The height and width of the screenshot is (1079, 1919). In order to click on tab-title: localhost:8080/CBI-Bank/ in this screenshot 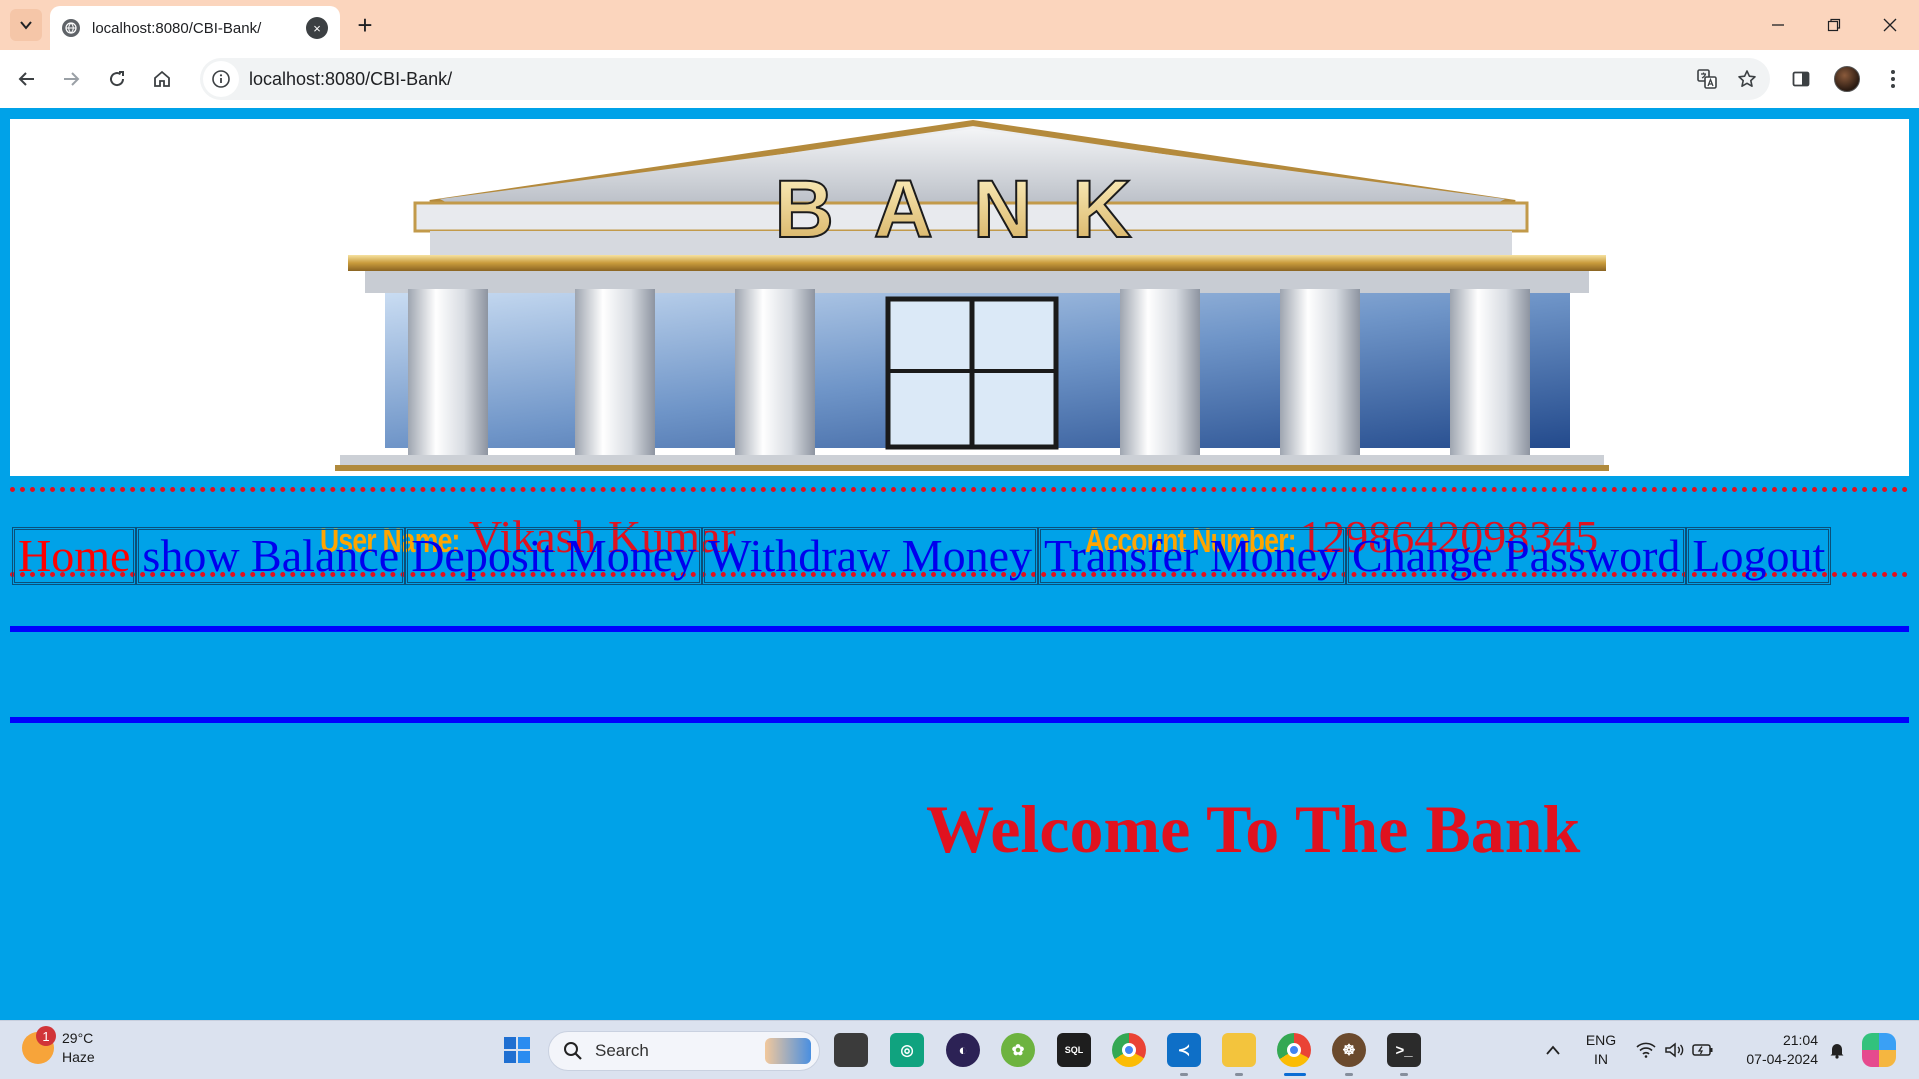, I will do `click(177, 28)`.